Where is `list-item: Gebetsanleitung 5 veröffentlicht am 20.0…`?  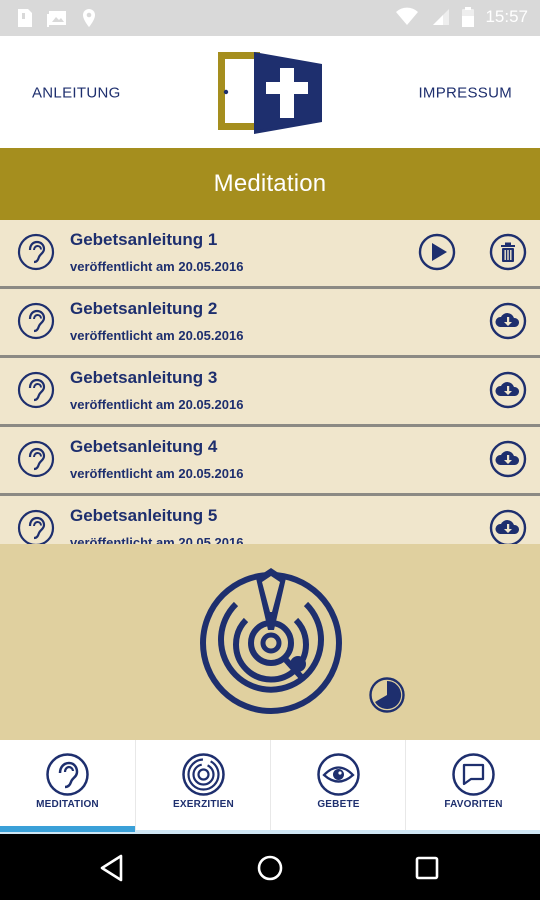 list-item: Gebetsanleitung 5 veröffentlicht am 20.0… is located at coordinates (270, 520).